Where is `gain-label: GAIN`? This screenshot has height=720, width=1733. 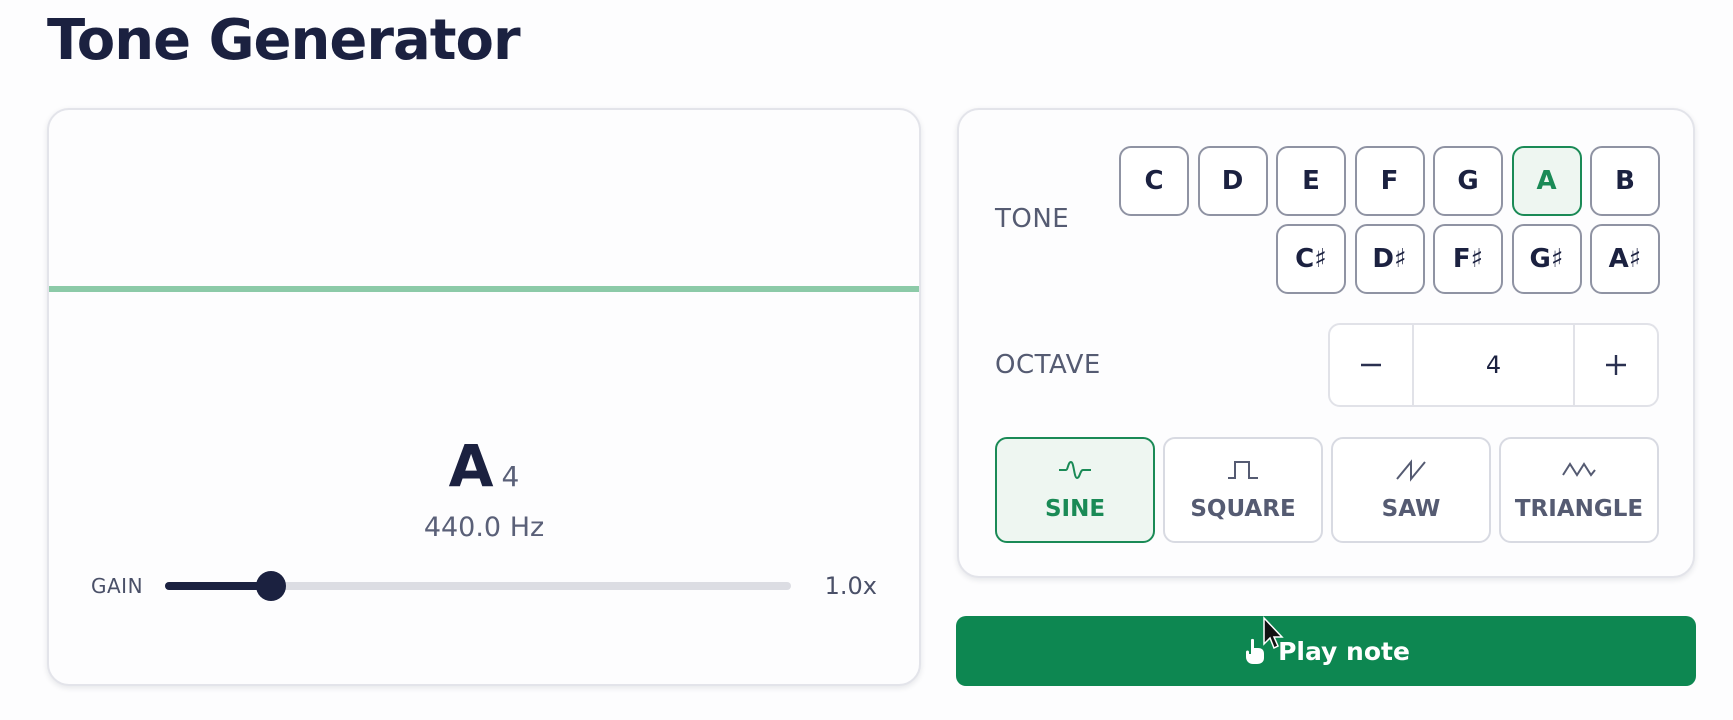 gain-label: GAIN is located at coordinates (117, 586).